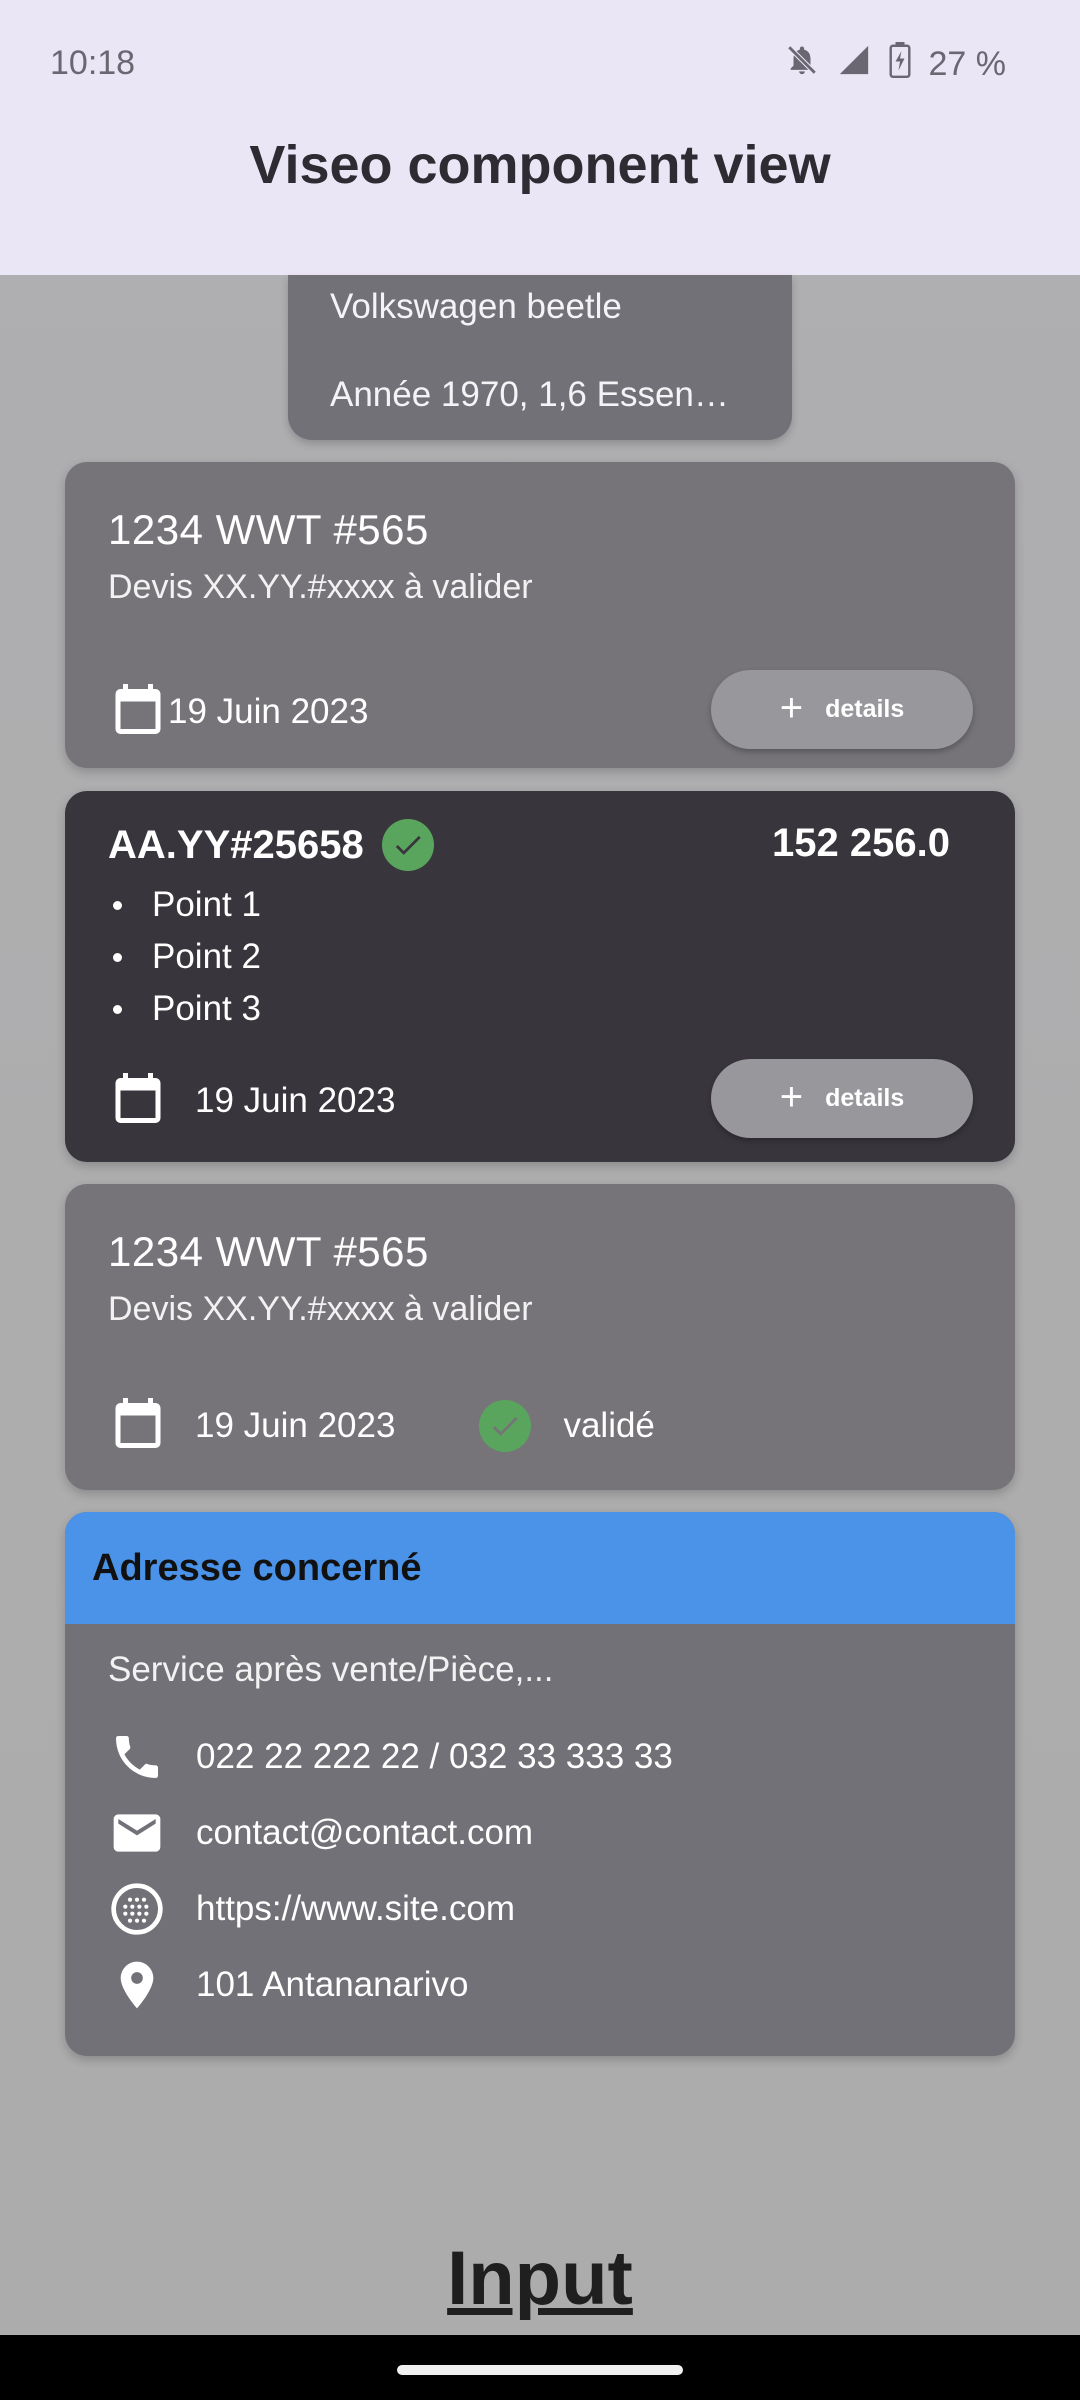  Describe the element at coordinates (476, 306) in the screenshot. I see `vehicle-model: Volkswagen beetle` at that location.